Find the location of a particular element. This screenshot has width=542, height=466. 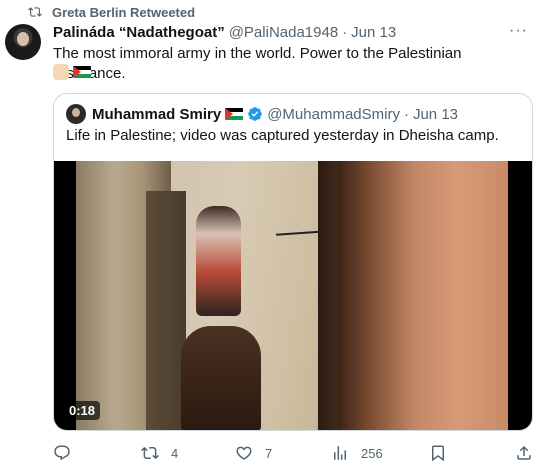

views-icon is located at coordinates (340, 453).